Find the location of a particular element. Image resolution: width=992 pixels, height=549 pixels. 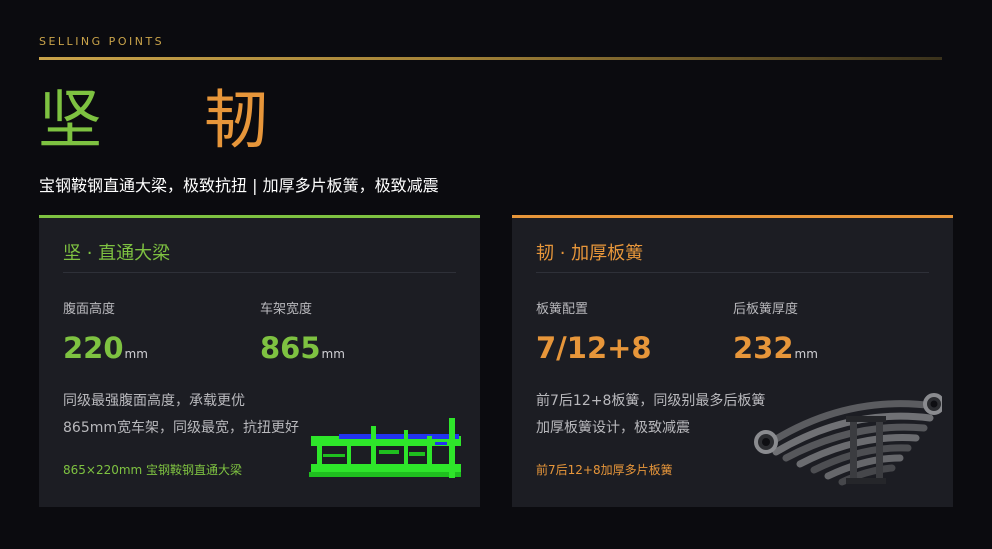

stat-number: 7/12+8 is located at coordinates (594, 348).